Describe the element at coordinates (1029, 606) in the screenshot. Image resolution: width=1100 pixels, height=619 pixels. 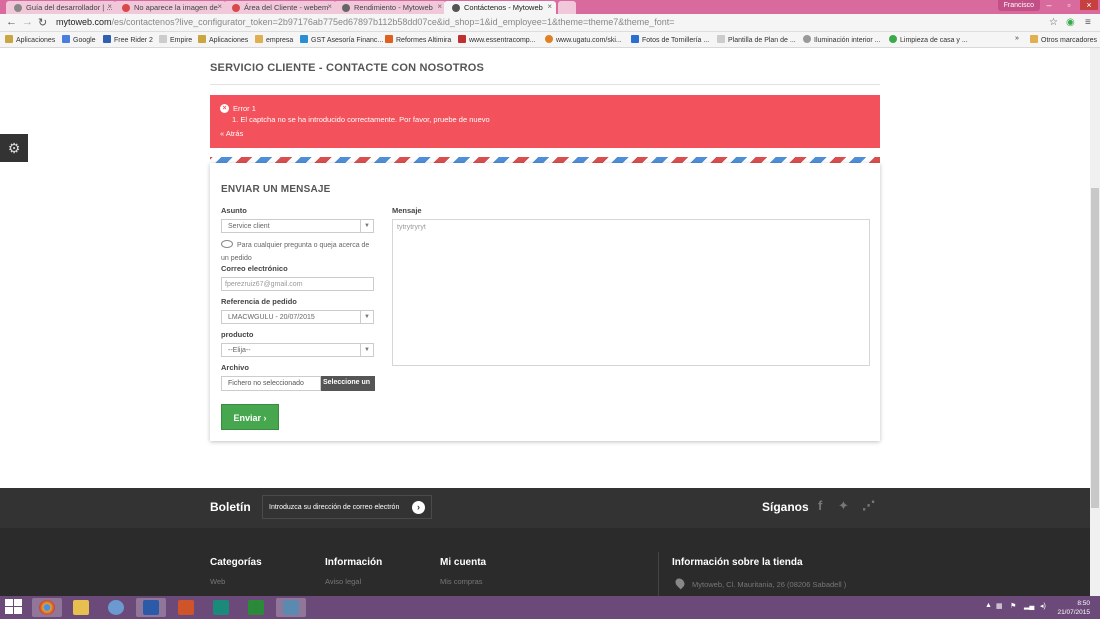
I see `network-icon: ▂▄` at that location.